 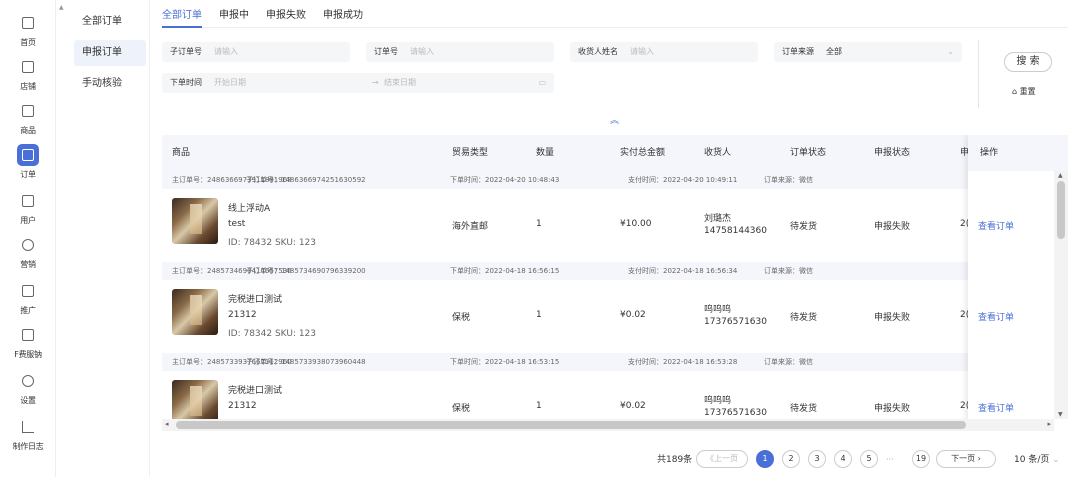 What do you see at coordinates (765, 459) in the screenshot?
I see `page-number: 1` at bounding box center [765, 459].